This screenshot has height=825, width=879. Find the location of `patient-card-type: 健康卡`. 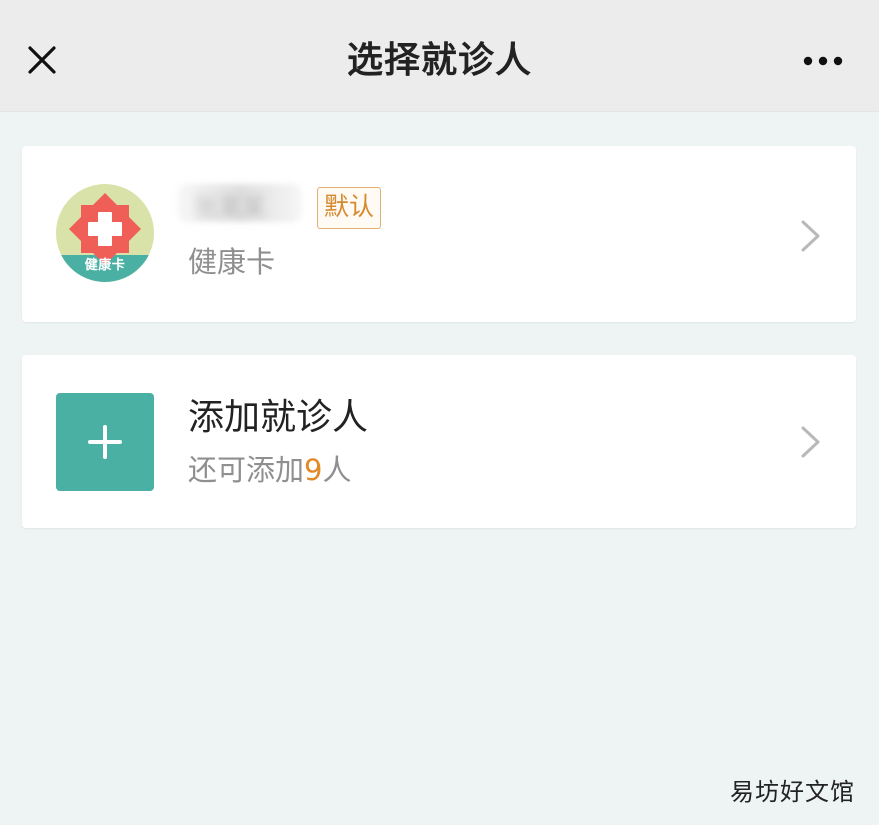

patient-card-type: 健康卡 is located at coordinates (232, 262).